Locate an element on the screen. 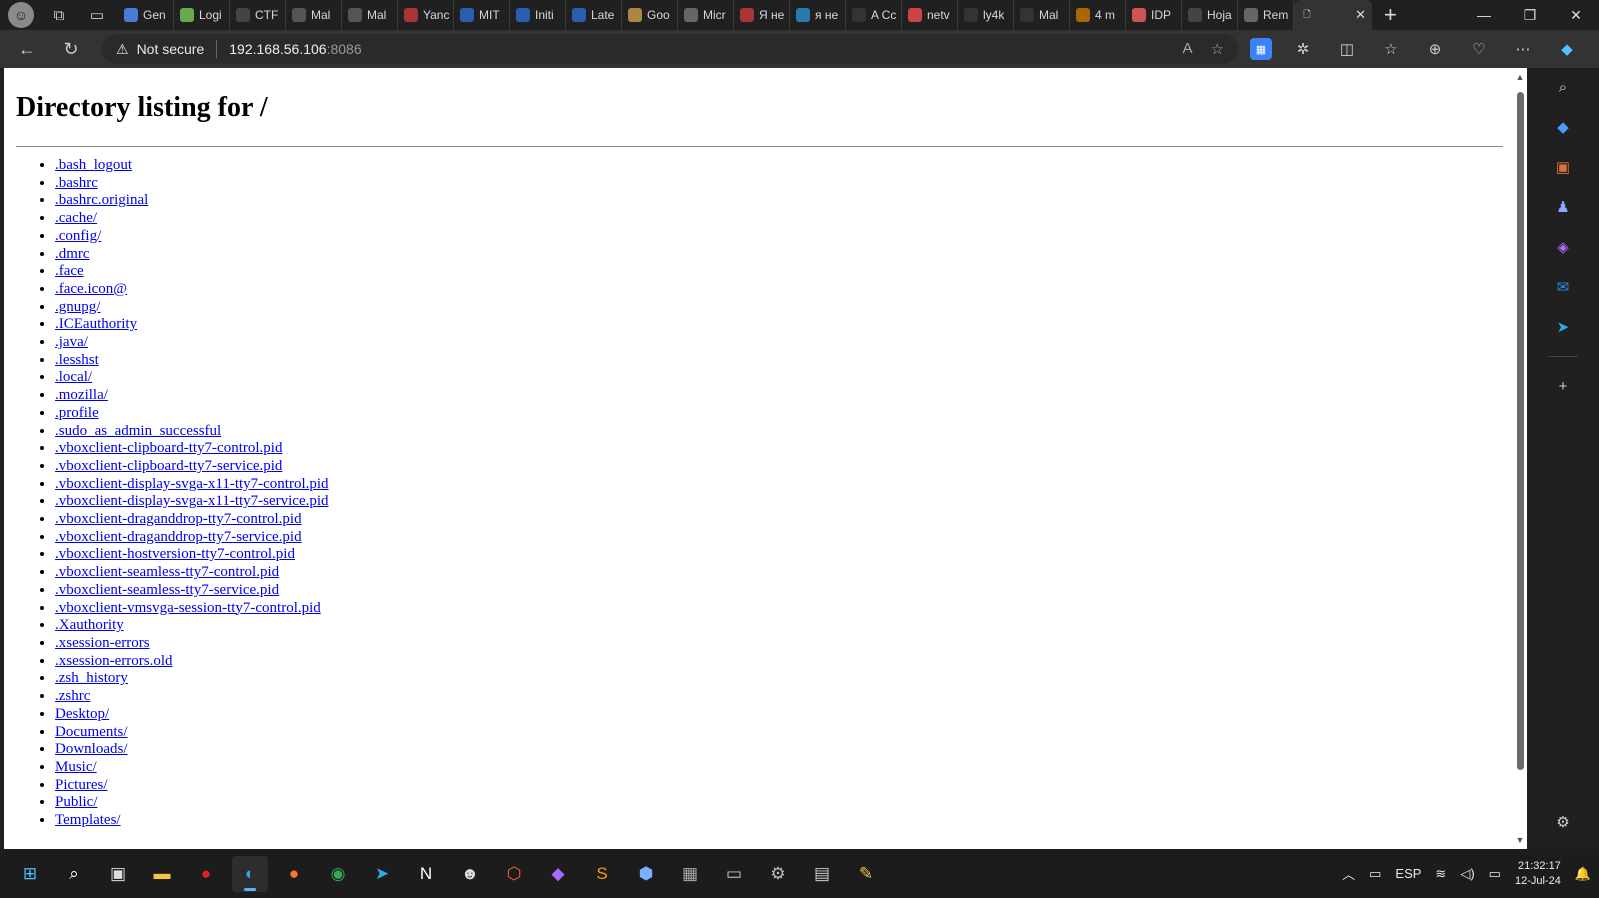 This screenshot has width=1599, height=898. browser-tab: A Cc is located at coordinates (874, 15).